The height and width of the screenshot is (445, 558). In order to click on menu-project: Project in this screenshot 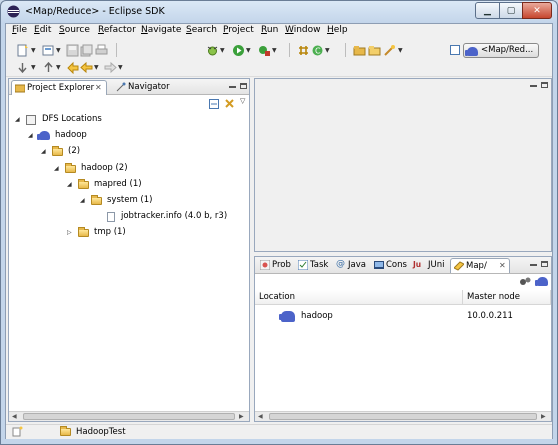, I will do `click(238, 30)`.